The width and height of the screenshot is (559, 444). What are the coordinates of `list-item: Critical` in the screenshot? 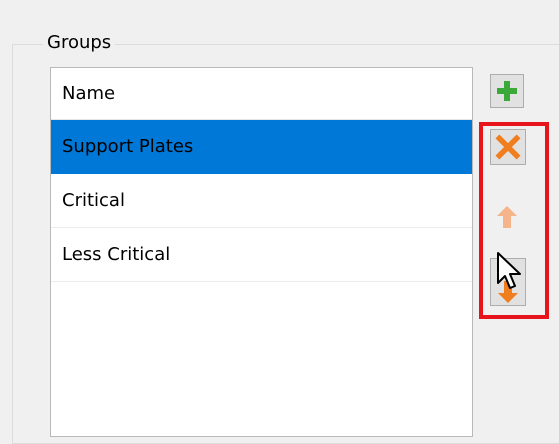 It's located at (261, 201).